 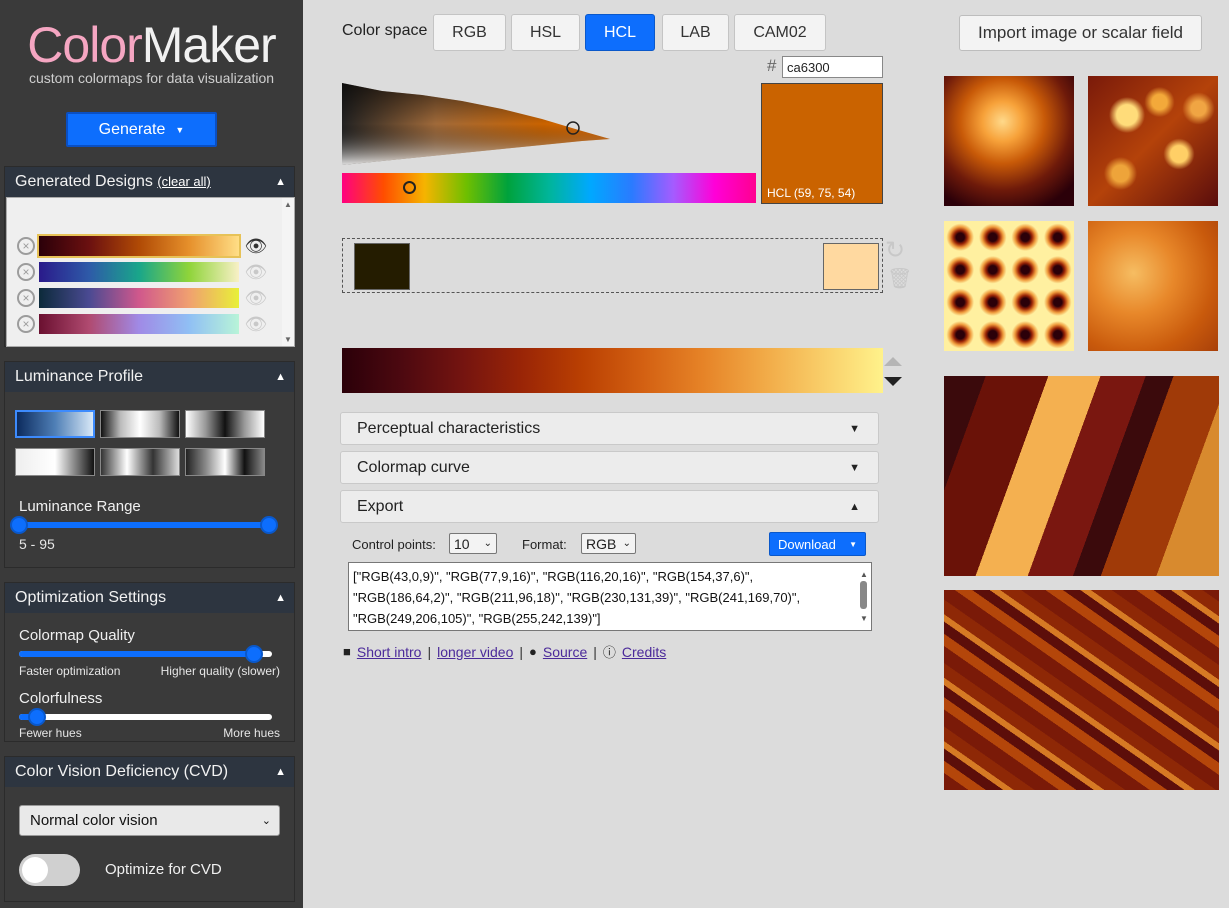 What do you see at coordinates (609, 428) in the screenshot?
I see `perceptual-accordion: Perceptual characteristics ▼` at bounding box center [609, 428].